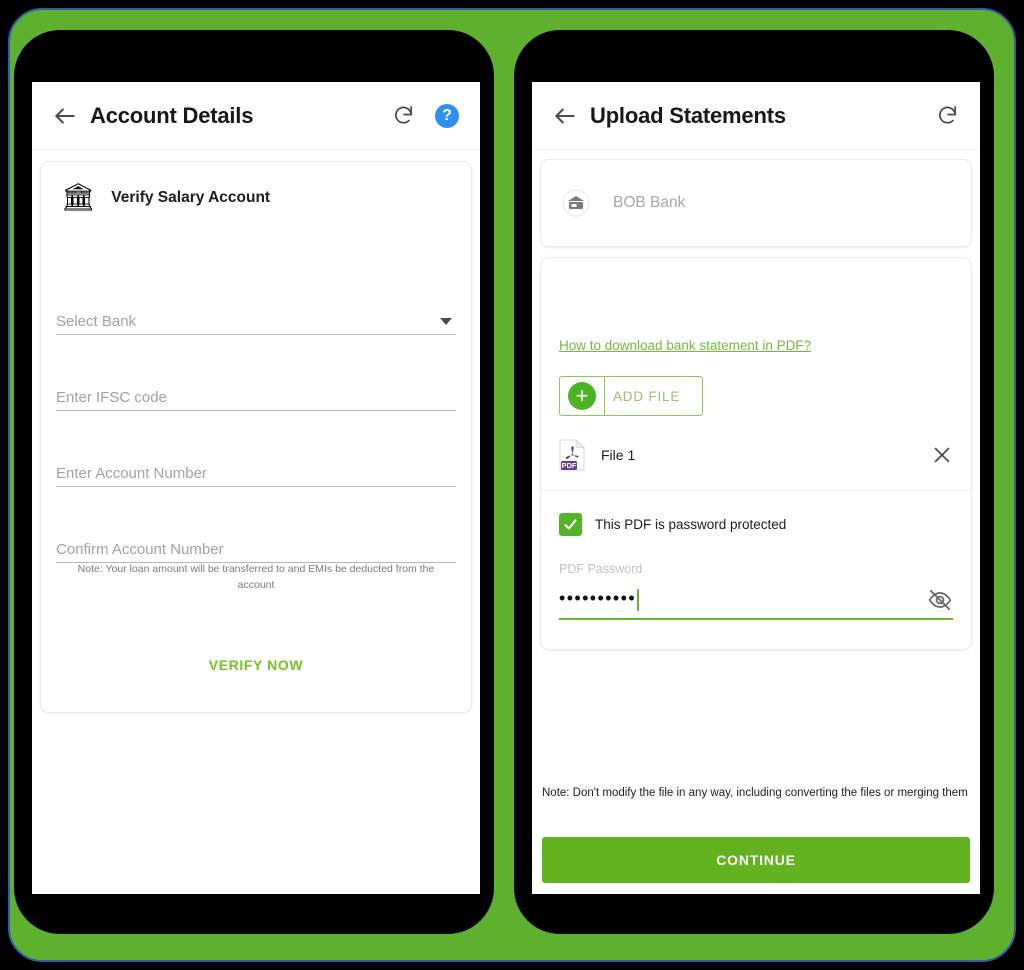 This screenshot has height=970, width=1024. Describe the element at coordinates (570, 524) in the screenshot. I see `checkbox-checked-icon` at that location.